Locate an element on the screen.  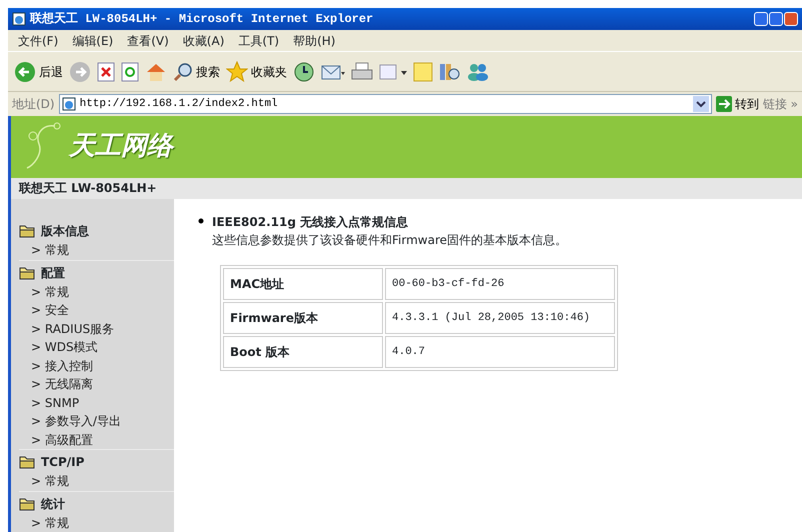
links-label: 链接 » is located at coordinates (780, 104).